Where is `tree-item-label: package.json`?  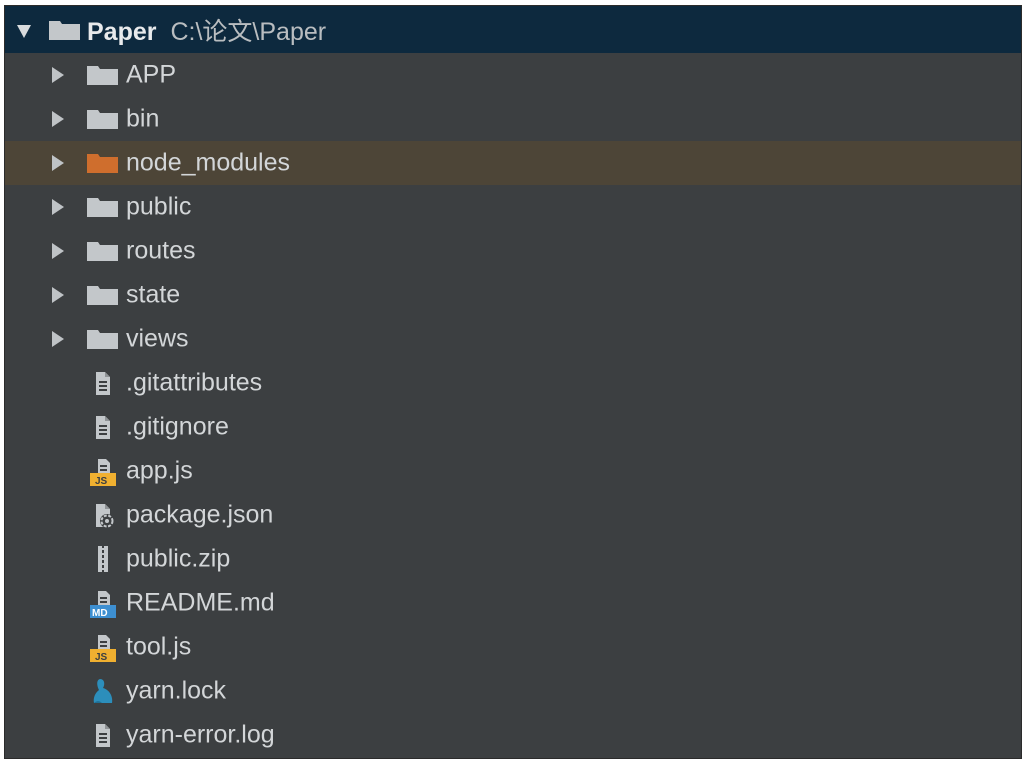 tree-item-label: package.json is located at coordinates (200, 514).